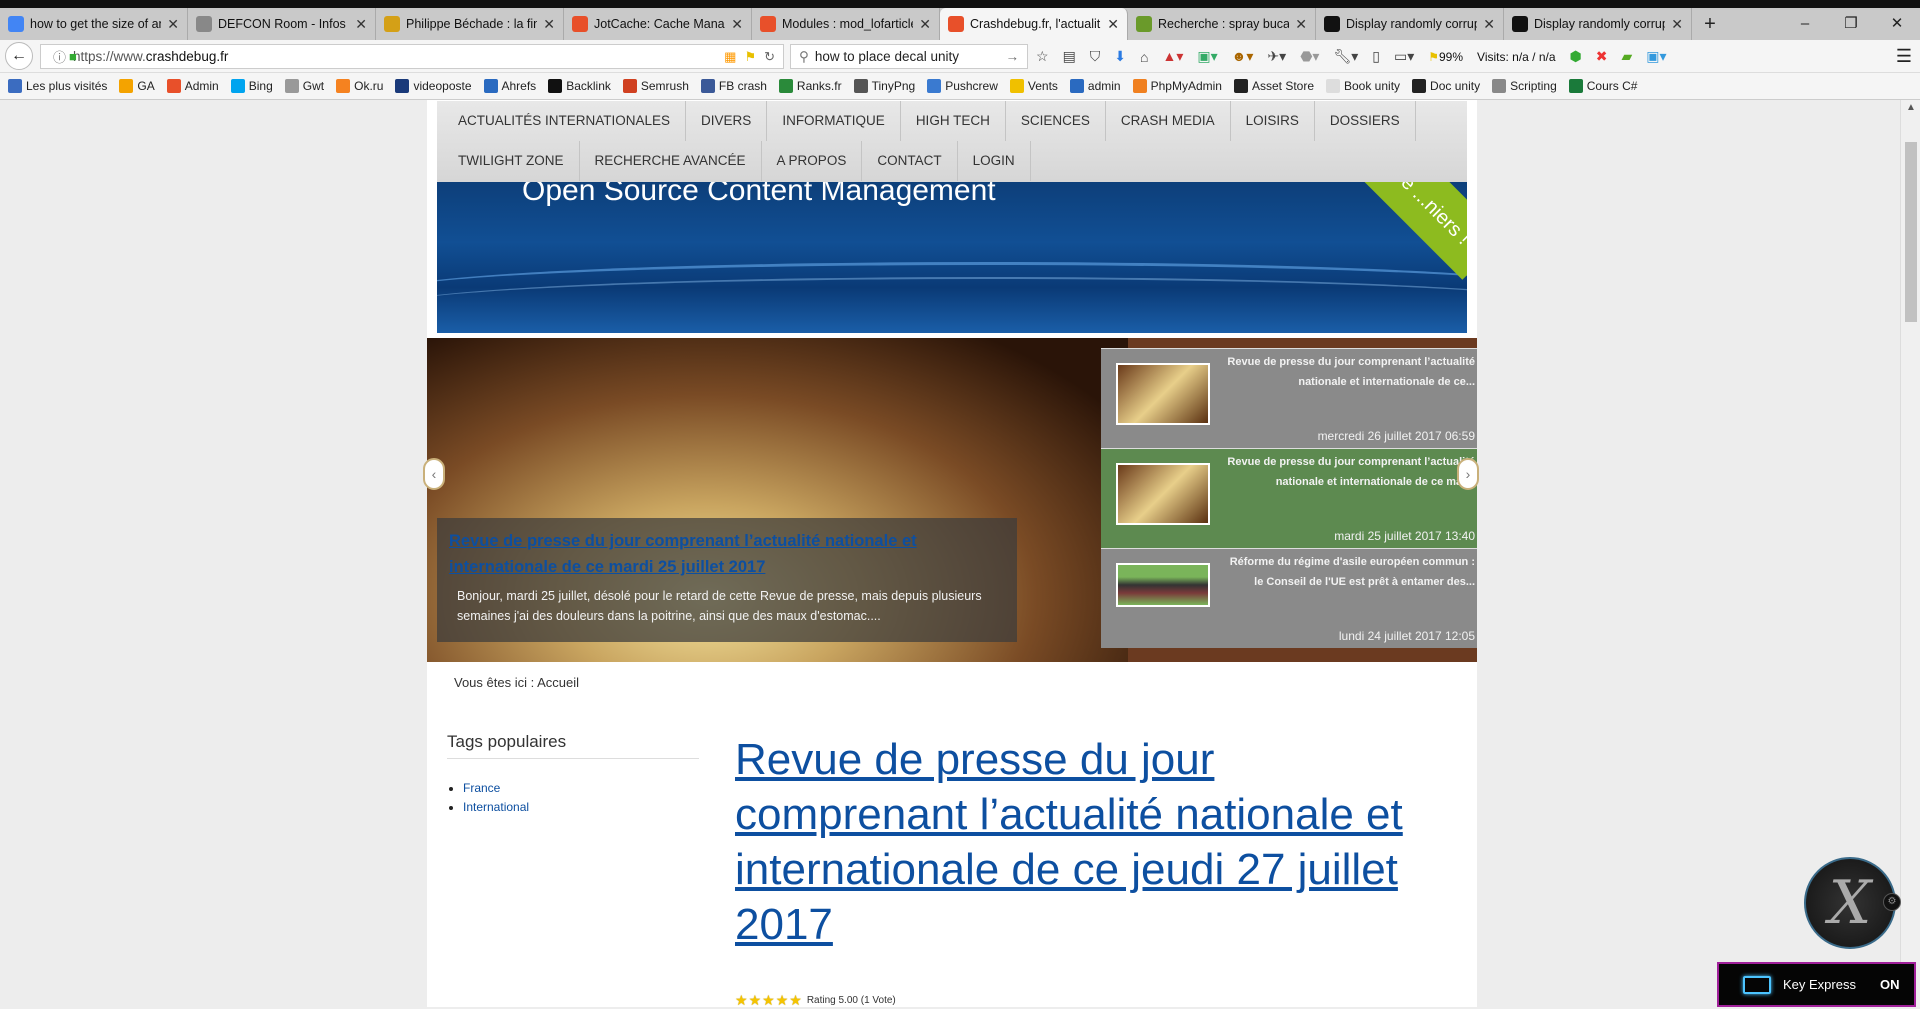  Describe the element at coordinates (1034, 24) in the screenshot. I see `tab: Crashdebug.fr, l'actualit ✕` at that location.